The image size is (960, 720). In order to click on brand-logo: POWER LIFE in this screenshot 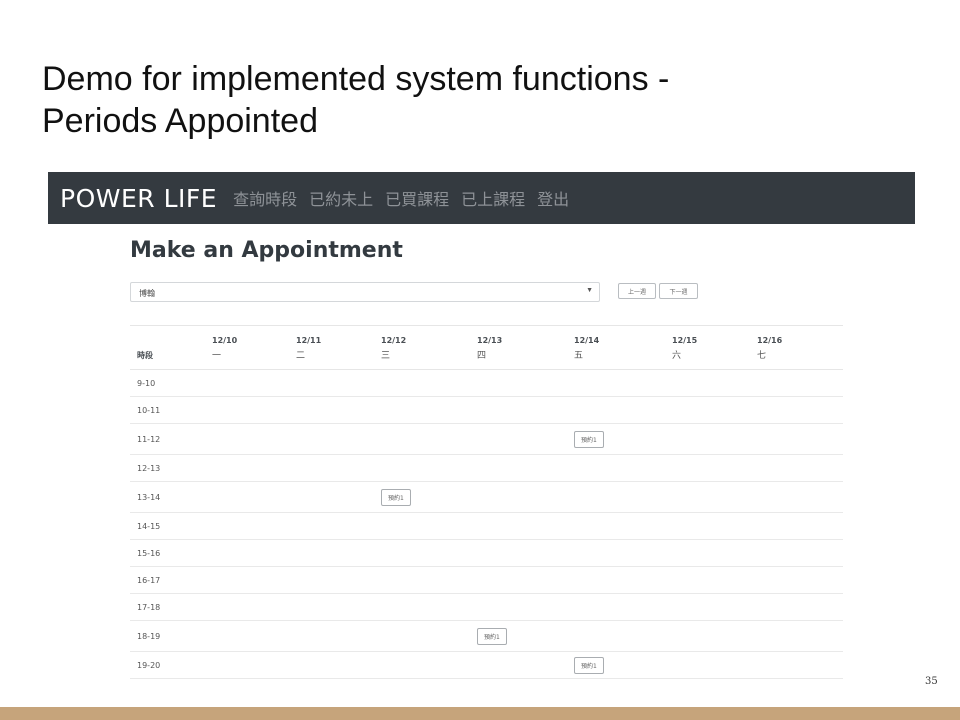, I will do `click(138, 198)`.